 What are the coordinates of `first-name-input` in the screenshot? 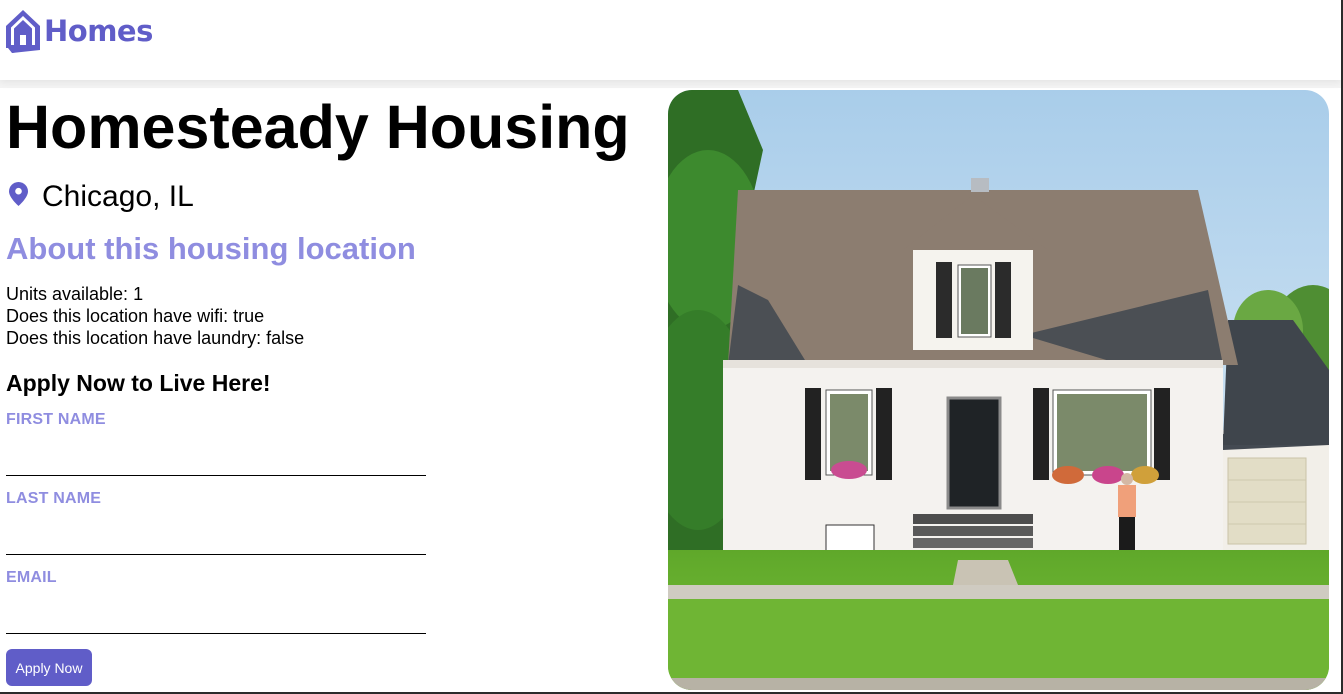 It's located at (216, 461).